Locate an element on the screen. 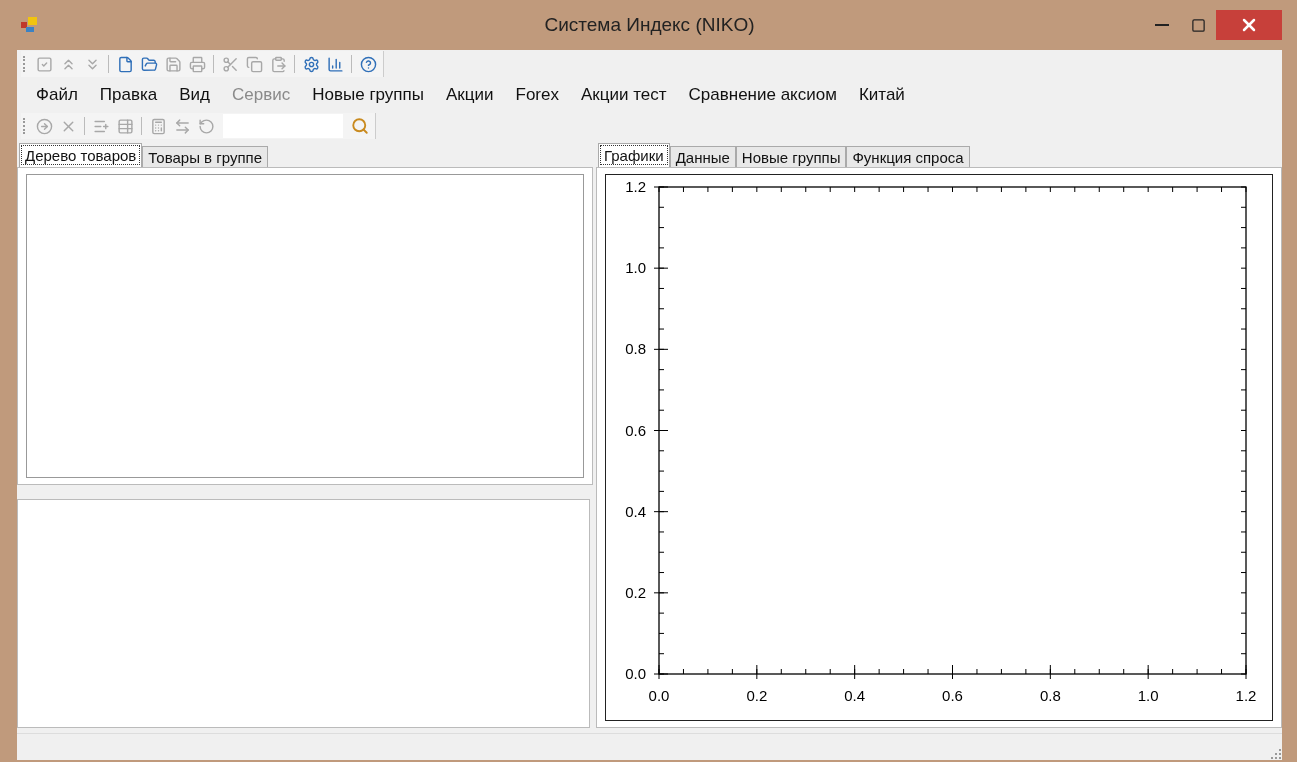 This screenshot has width=1297, height=762. y-tick-label: 0.8 is located at coordinates (635, 349).